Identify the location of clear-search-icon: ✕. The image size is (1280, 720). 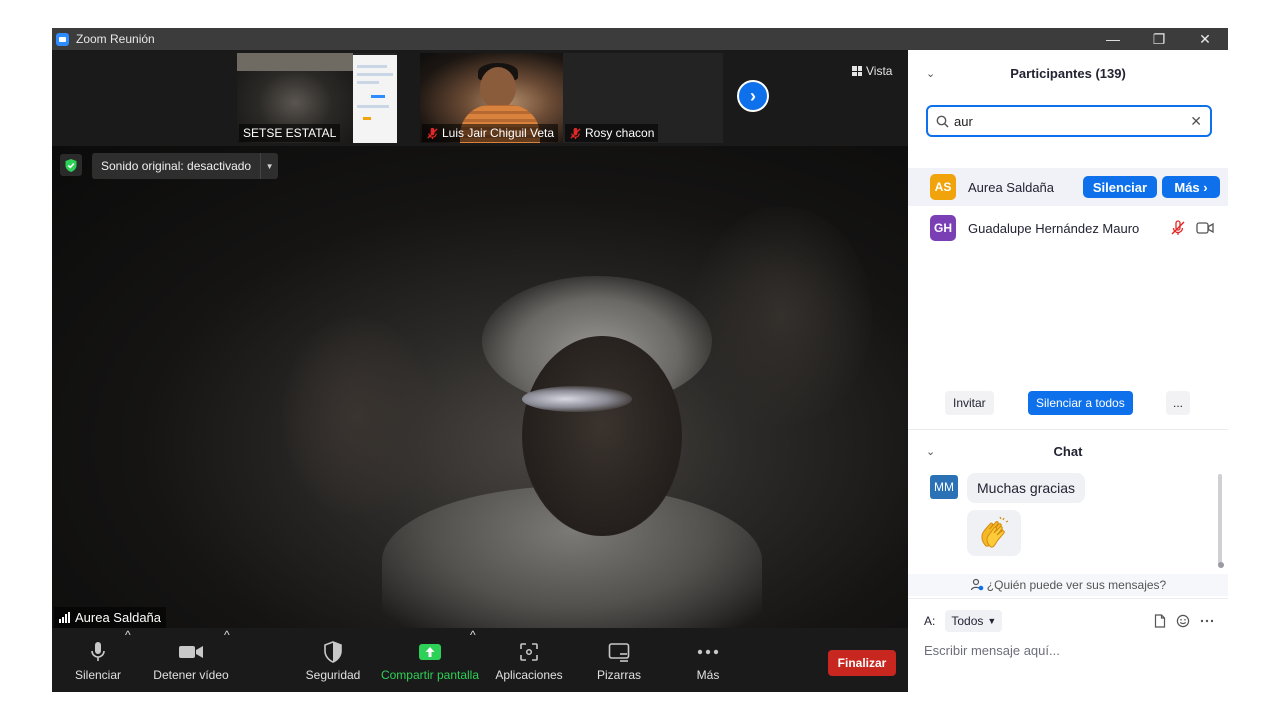
(1196, 121).